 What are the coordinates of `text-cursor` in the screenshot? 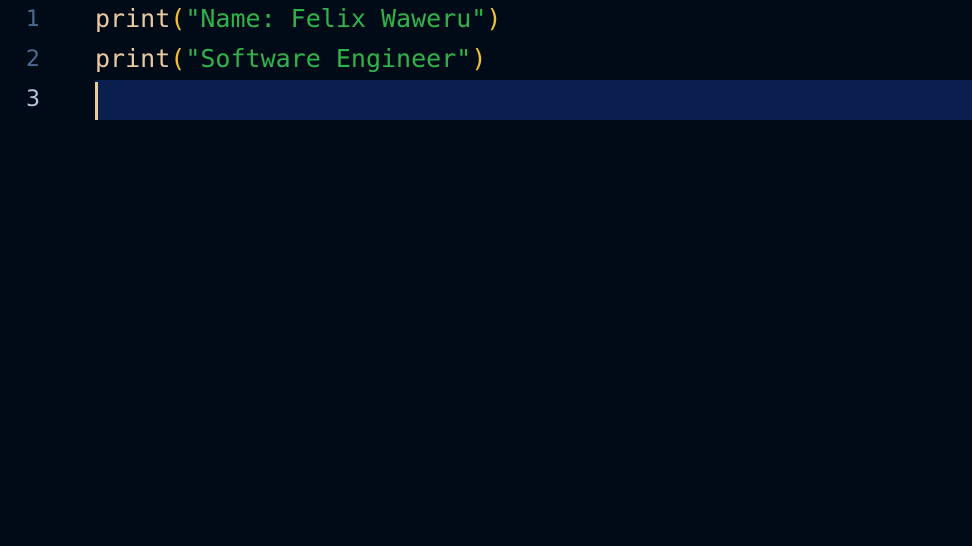 It's located at (96, 101).